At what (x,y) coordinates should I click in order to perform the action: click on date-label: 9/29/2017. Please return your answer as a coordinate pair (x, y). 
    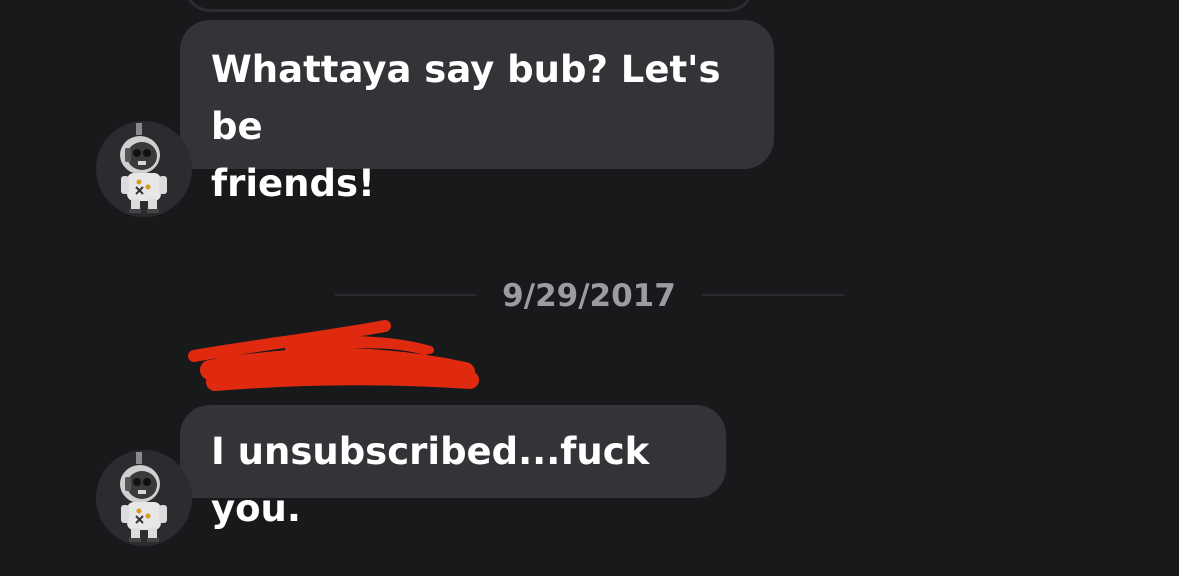
    Looking at the image, I should click on (589, 296).